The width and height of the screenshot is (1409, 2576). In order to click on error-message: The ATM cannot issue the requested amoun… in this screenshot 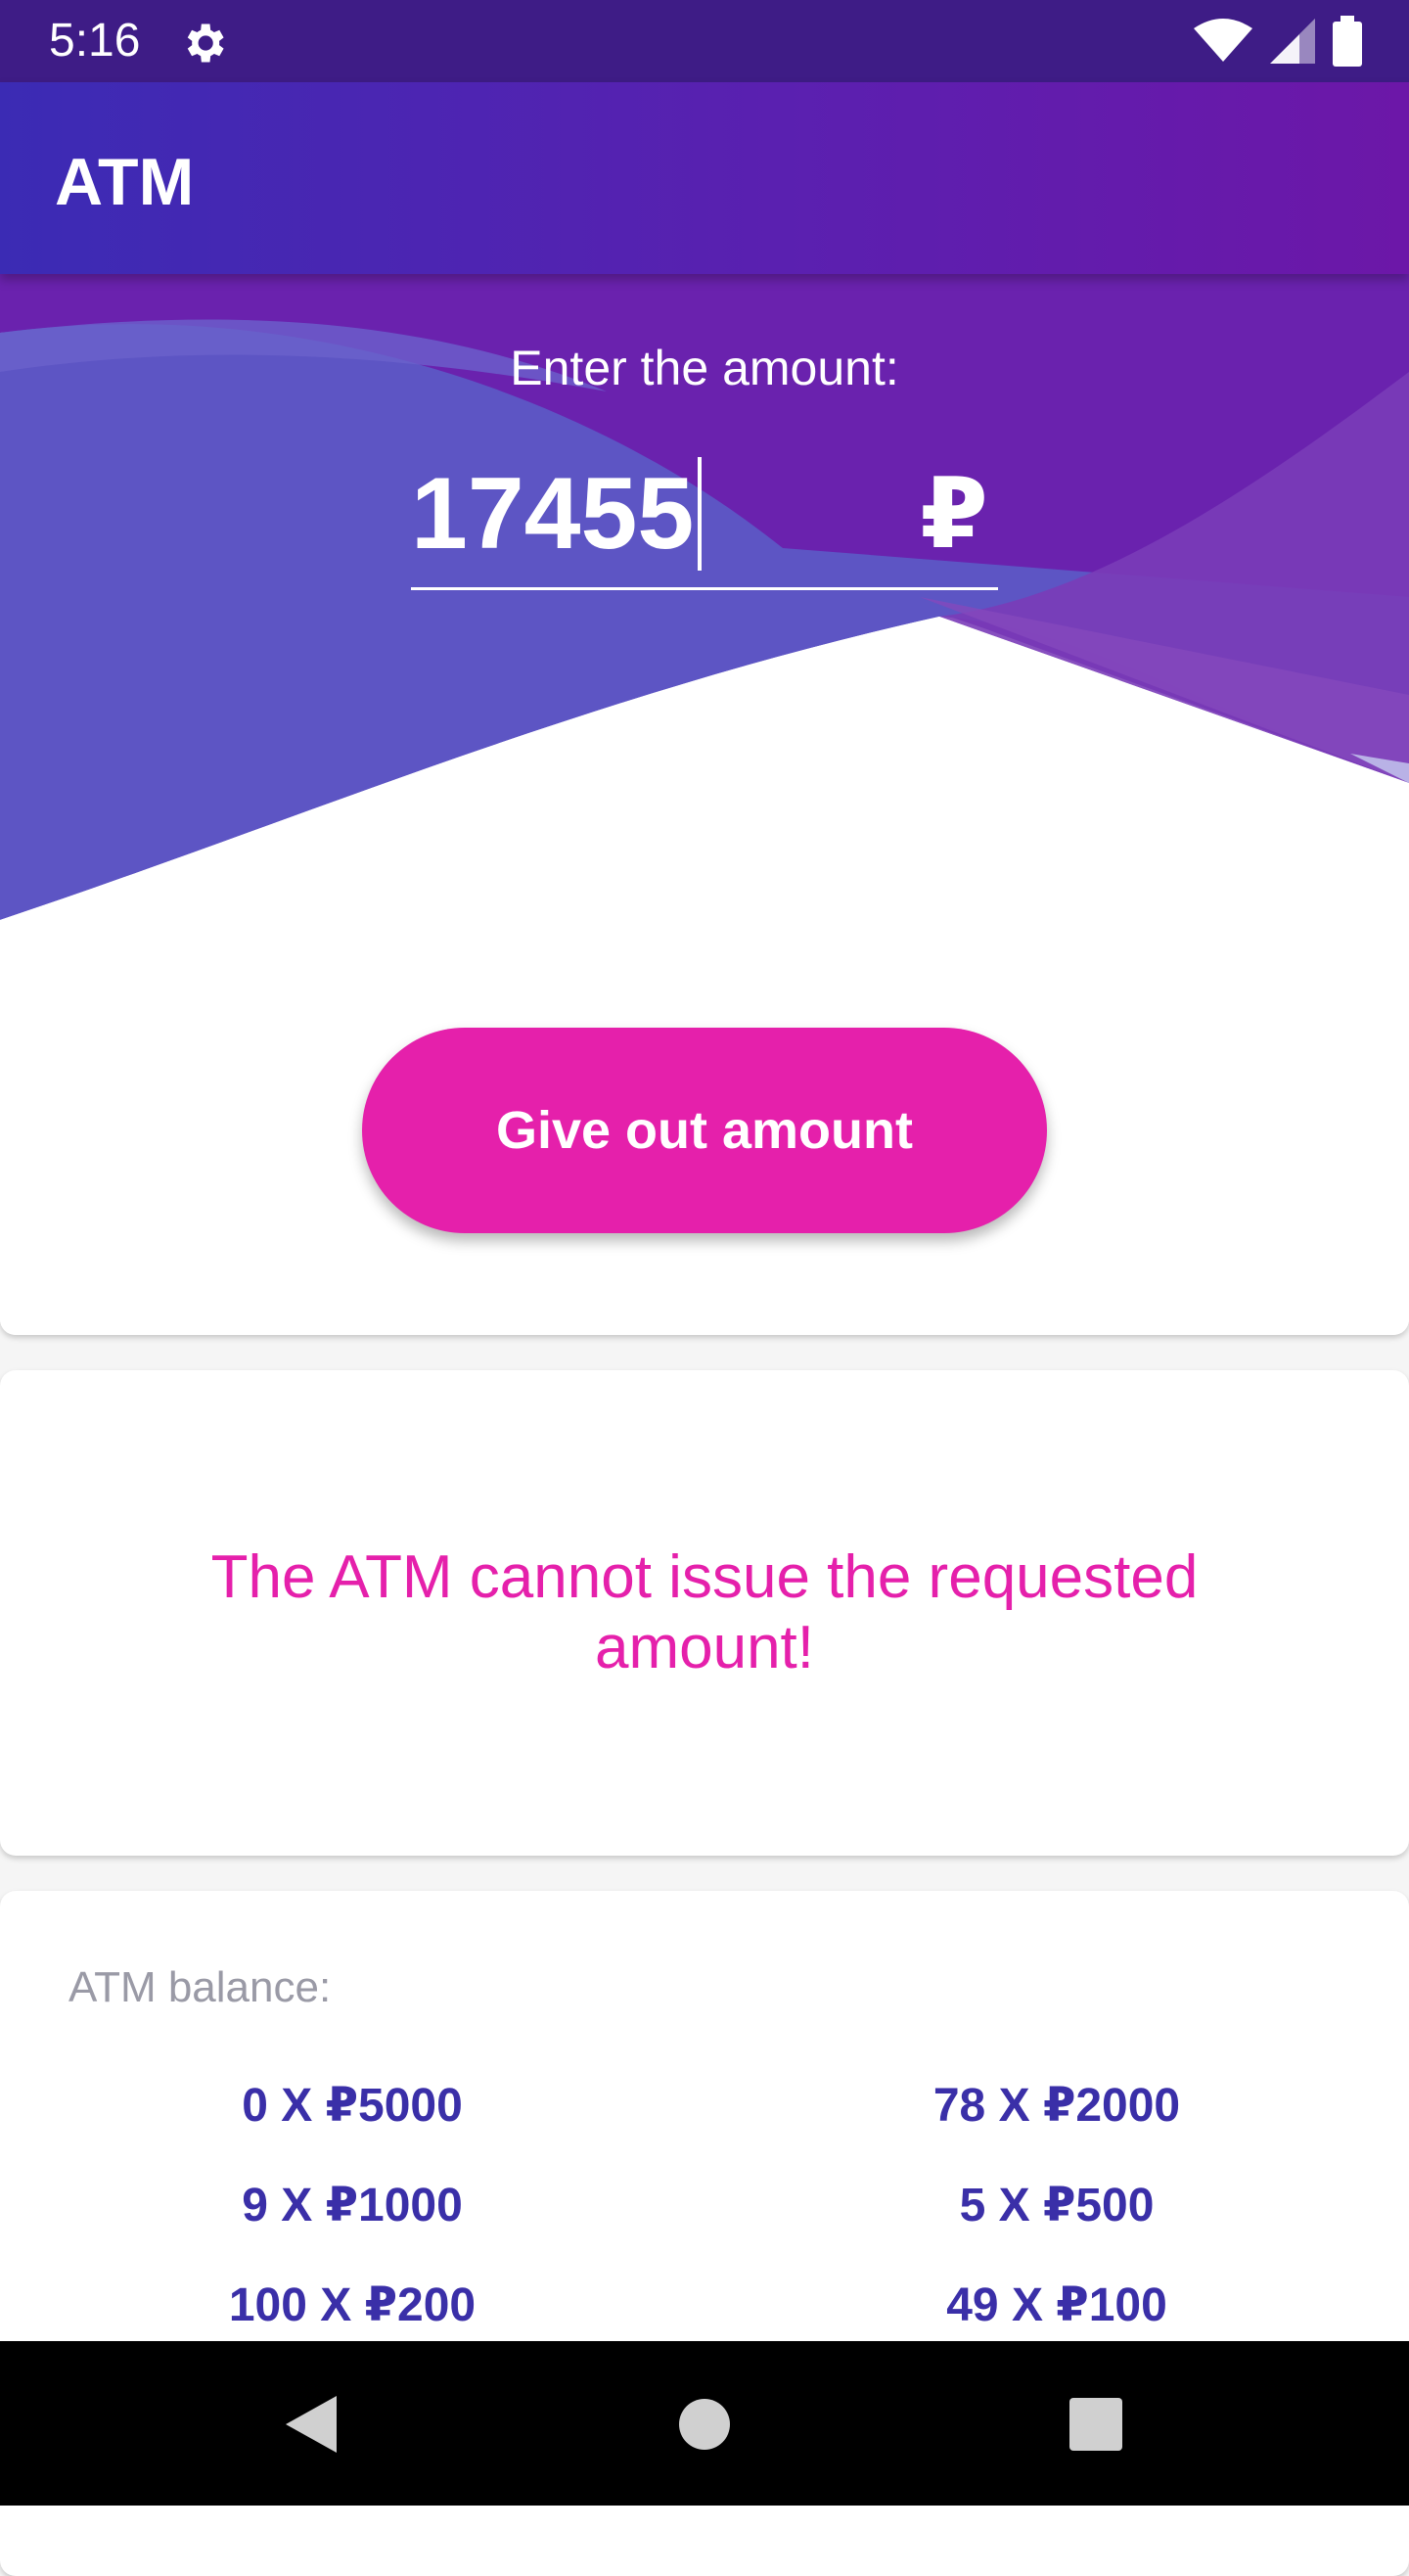, I will do `click(705, 1612)`.